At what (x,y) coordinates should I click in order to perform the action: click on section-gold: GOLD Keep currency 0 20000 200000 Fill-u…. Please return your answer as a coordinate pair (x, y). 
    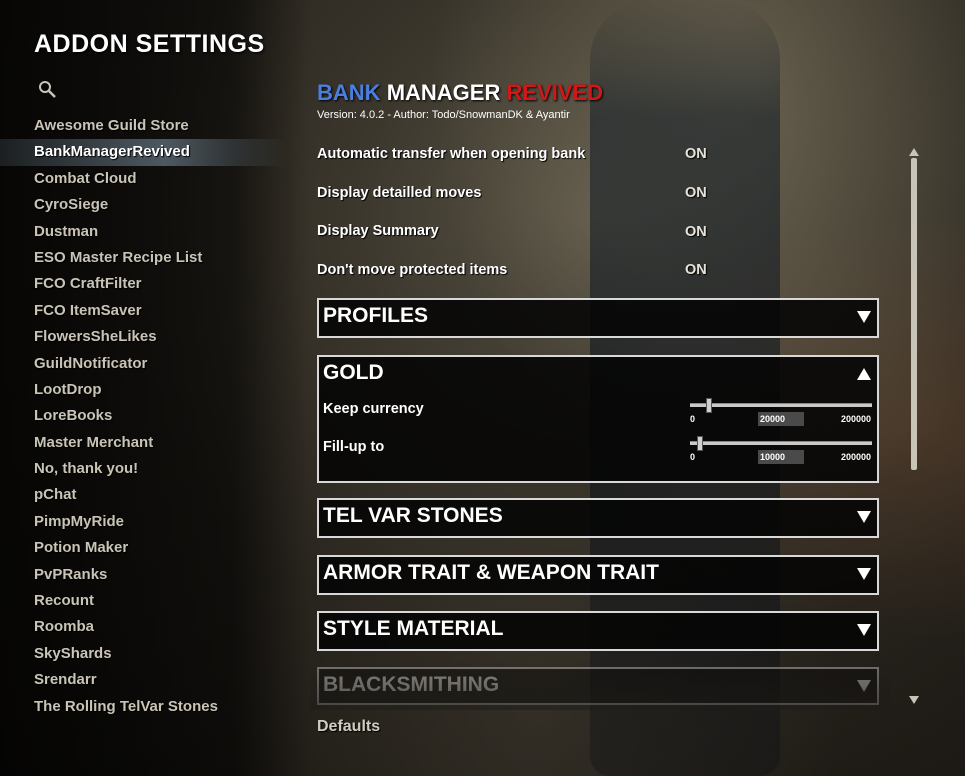
    Looking at the image, I should click on (598, 419).